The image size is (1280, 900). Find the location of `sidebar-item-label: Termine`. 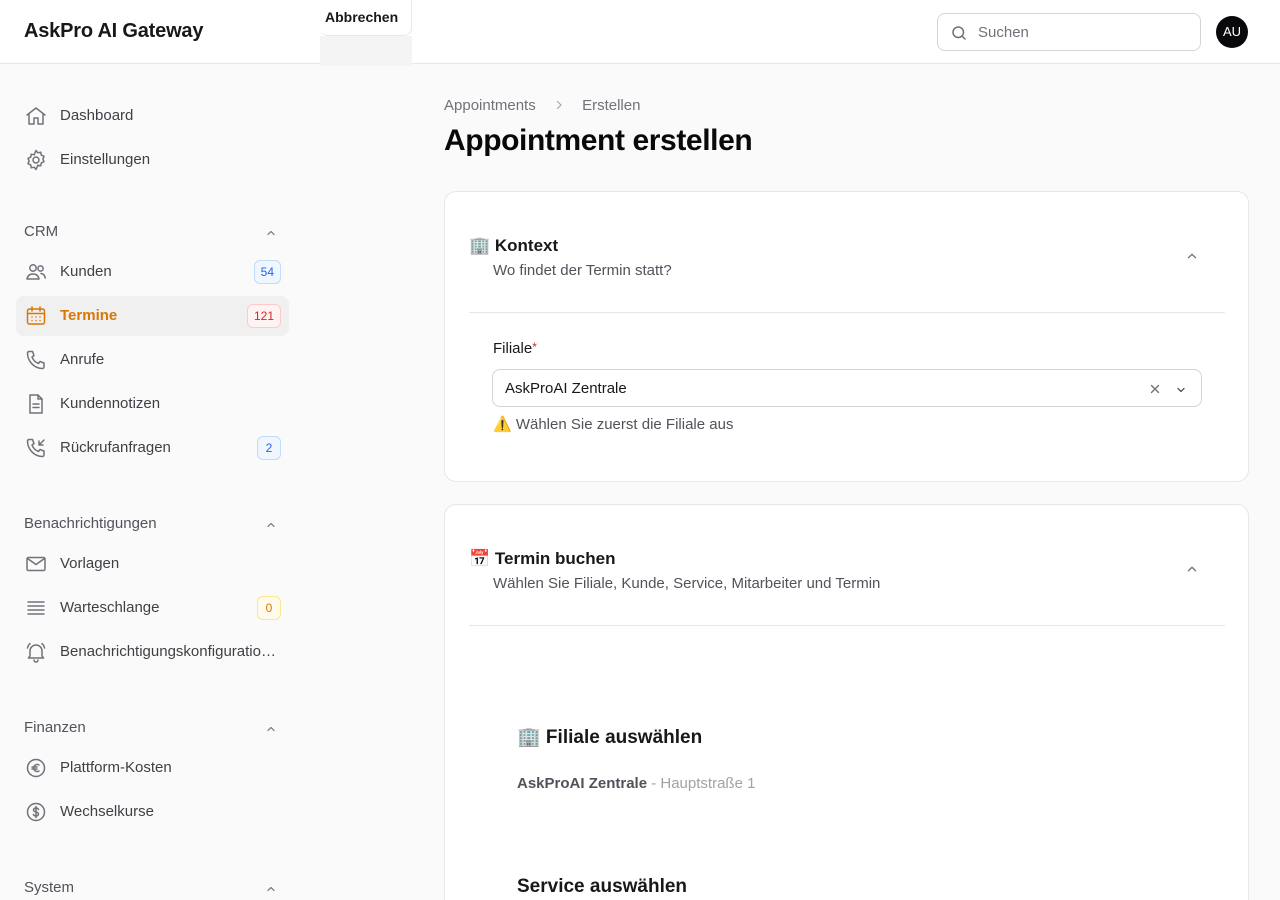

sidebar-item-label: Termine is located at coordinates (89, 315).